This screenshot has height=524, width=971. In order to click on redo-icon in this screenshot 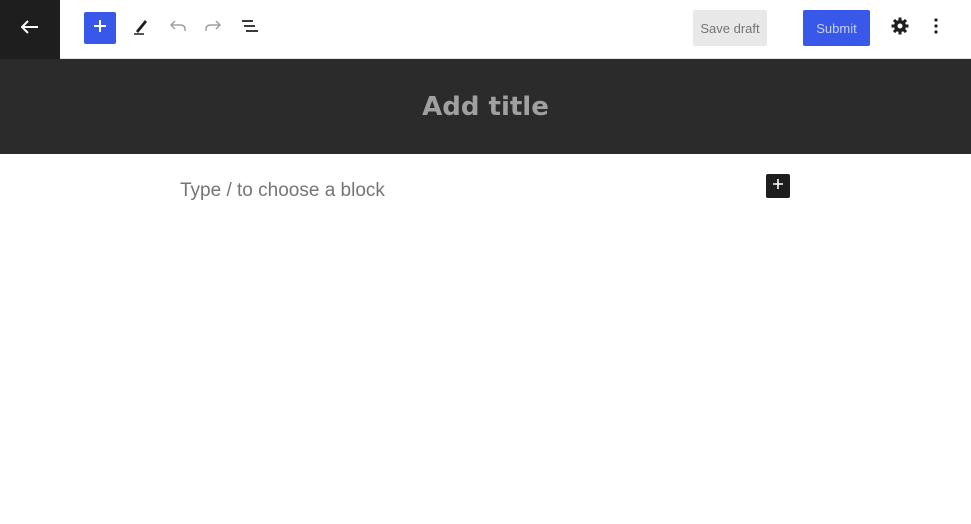, I will do `click(213, 28)`.